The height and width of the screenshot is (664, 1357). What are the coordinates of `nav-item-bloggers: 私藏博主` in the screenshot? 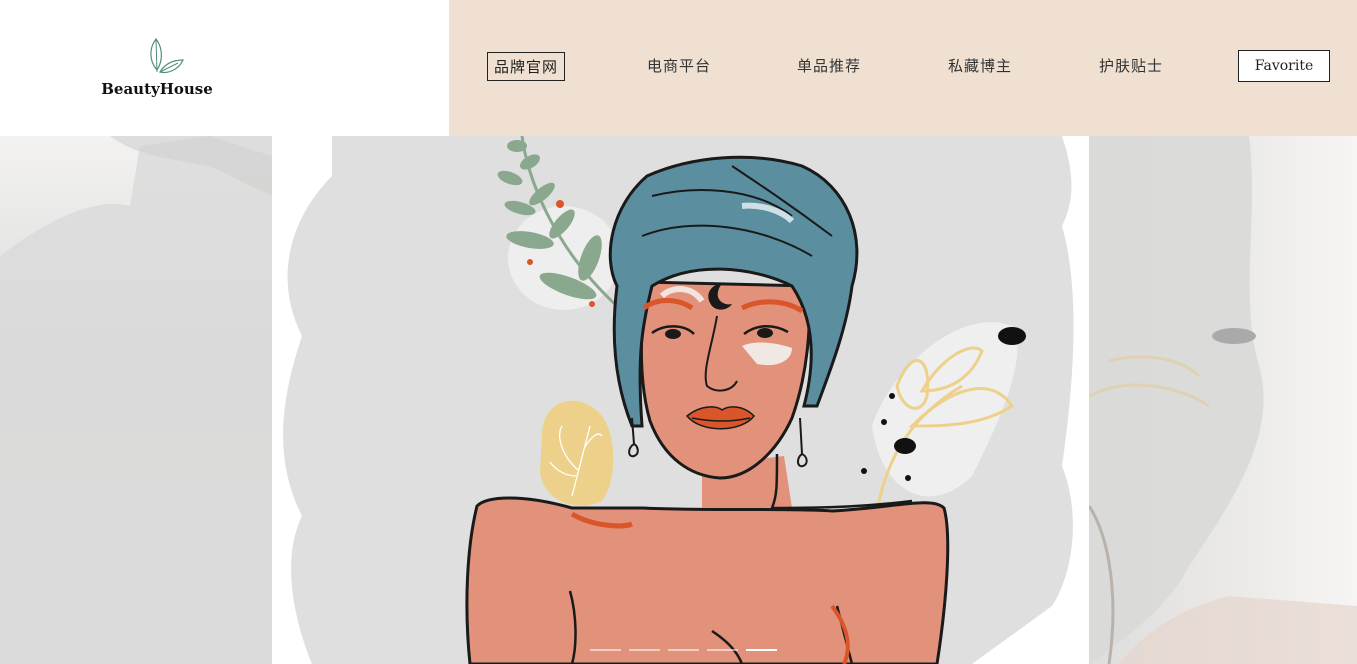 It's located at (980, 65).